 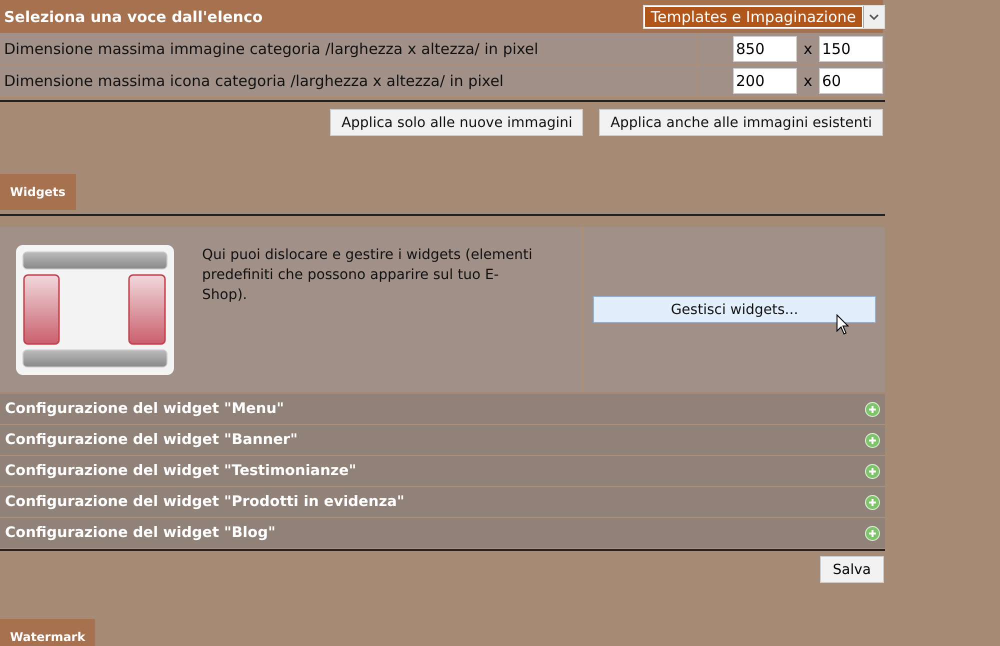 I want to click on width-field: 850, so click(x=765, y=49).